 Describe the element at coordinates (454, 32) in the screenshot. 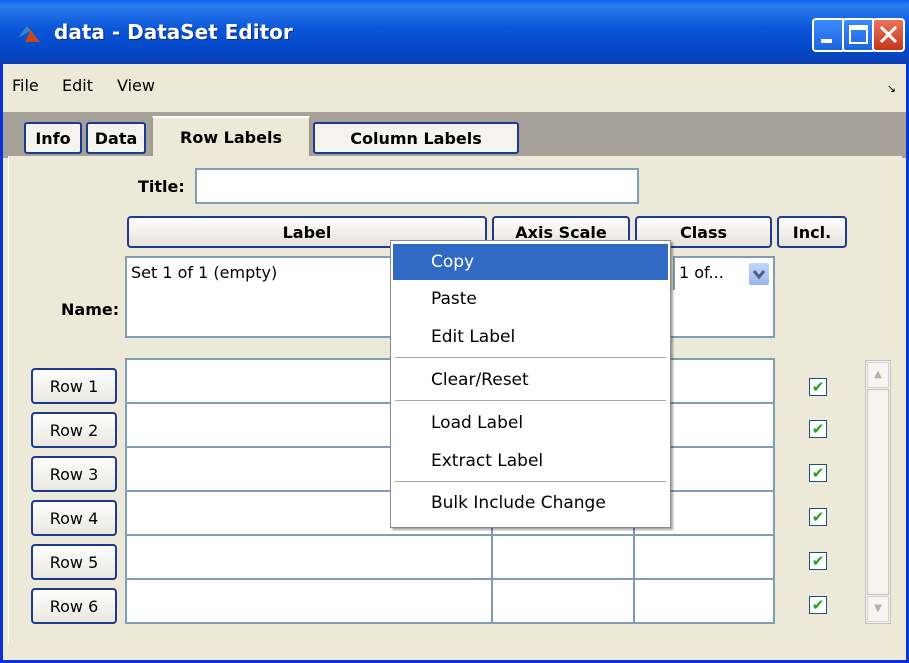

I see `title-bar: data - DataSet Editor` at that location.